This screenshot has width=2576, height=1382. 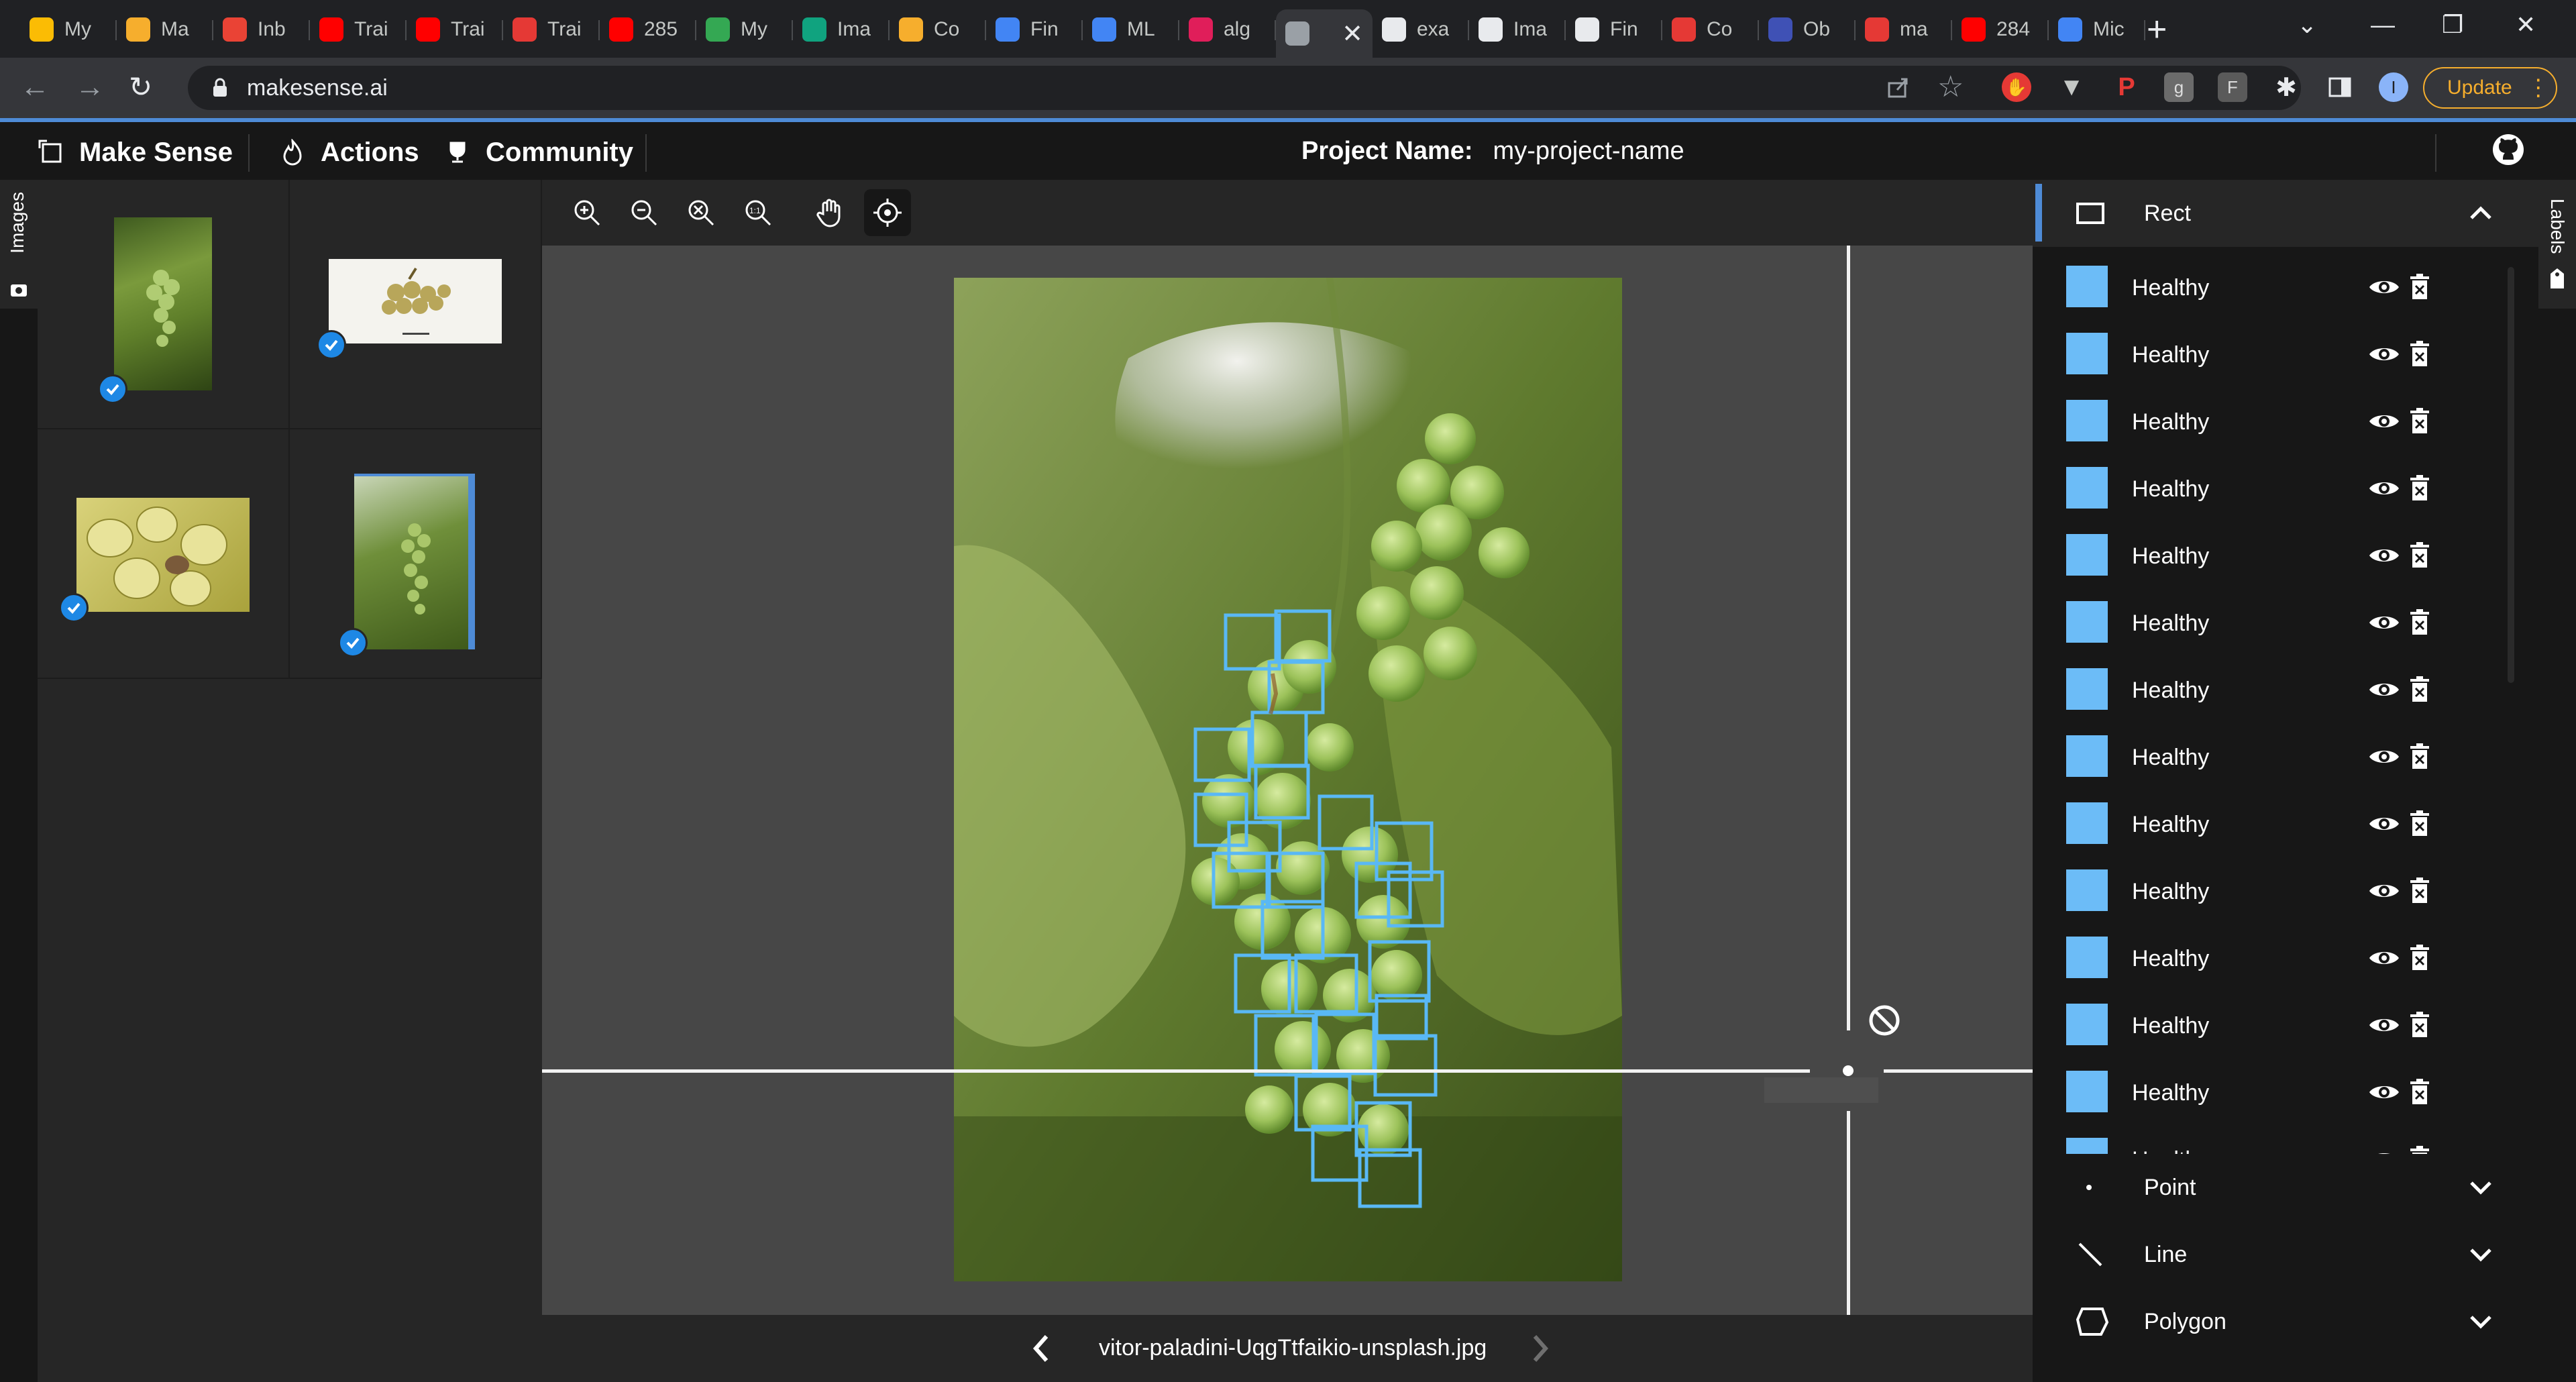 What do you see at coordinates (1041, 1348) in the screenshot?
I see `previous-image-button` at bounding box center [1041, 1348].